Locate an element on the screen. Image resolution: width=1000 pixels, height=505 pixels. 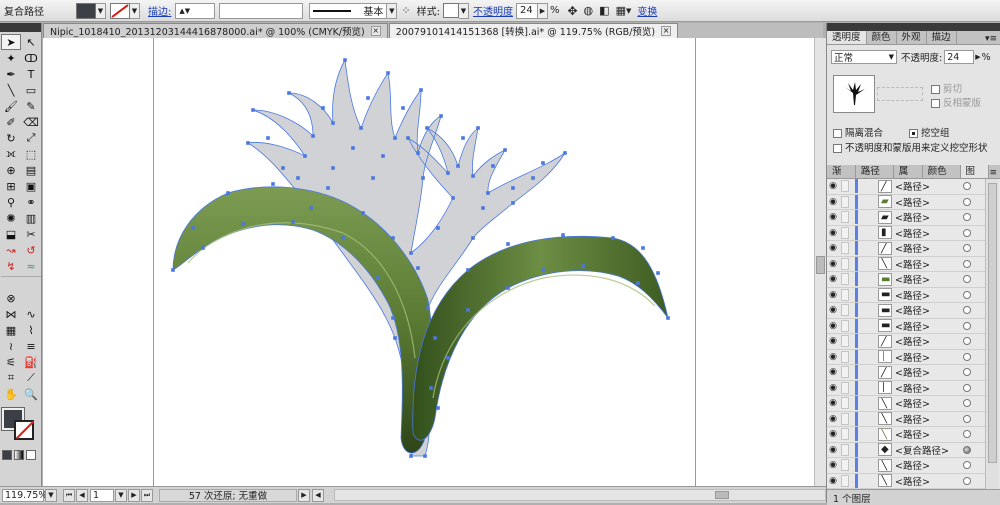
paintbrush-tool-icon: 🖌 is located at coordinates (11, 106).